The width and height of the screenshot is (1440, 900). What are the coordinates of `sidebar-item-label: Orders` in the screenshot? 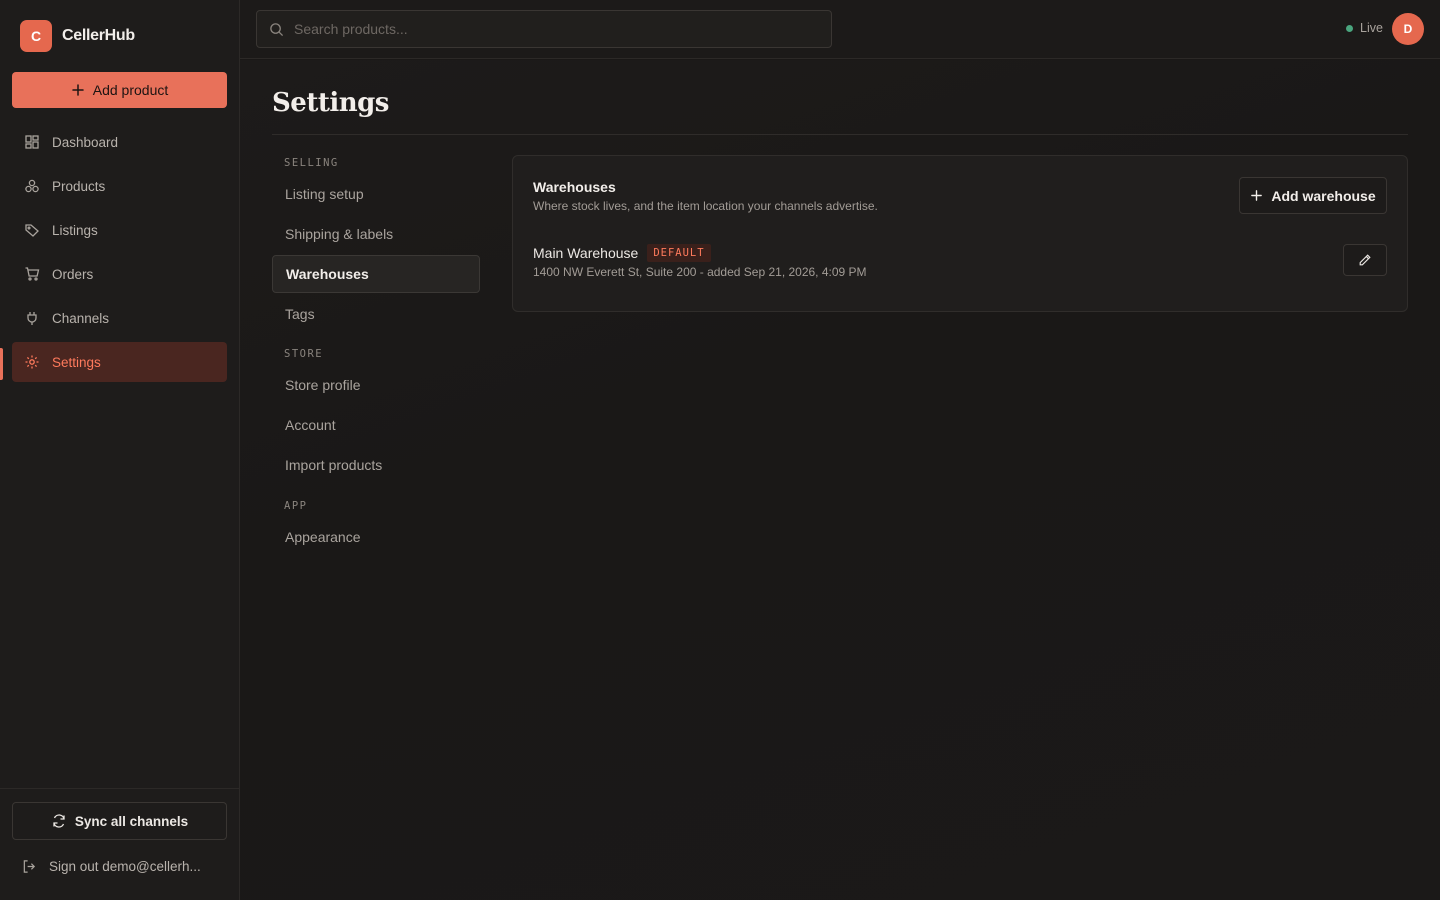 It's located at (73, 274).